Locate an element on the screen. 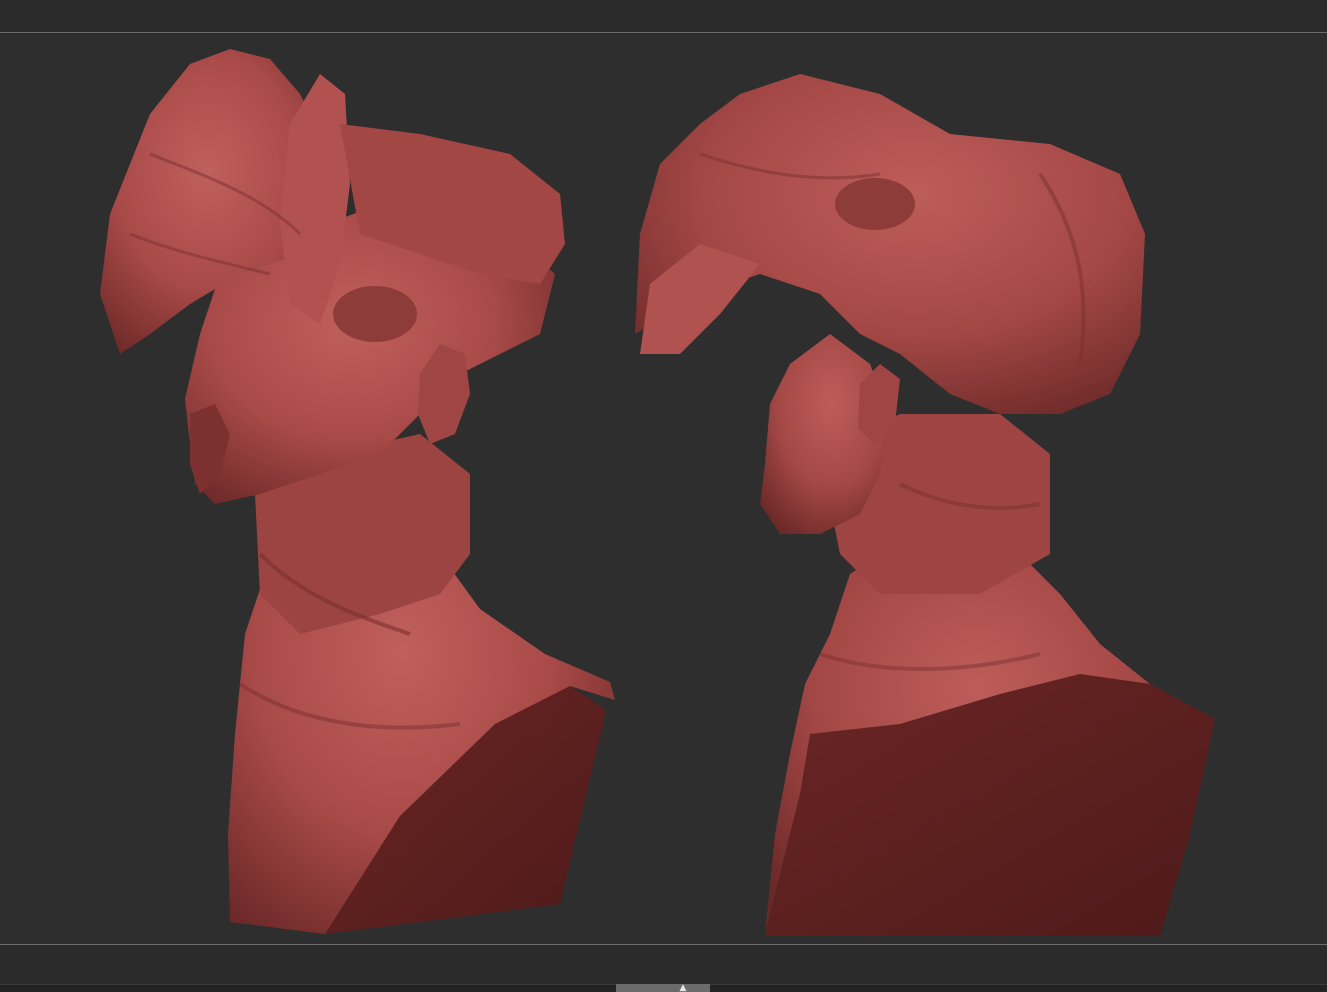  chevron-up-icon: ▲ is located at coordinates (683, 988).